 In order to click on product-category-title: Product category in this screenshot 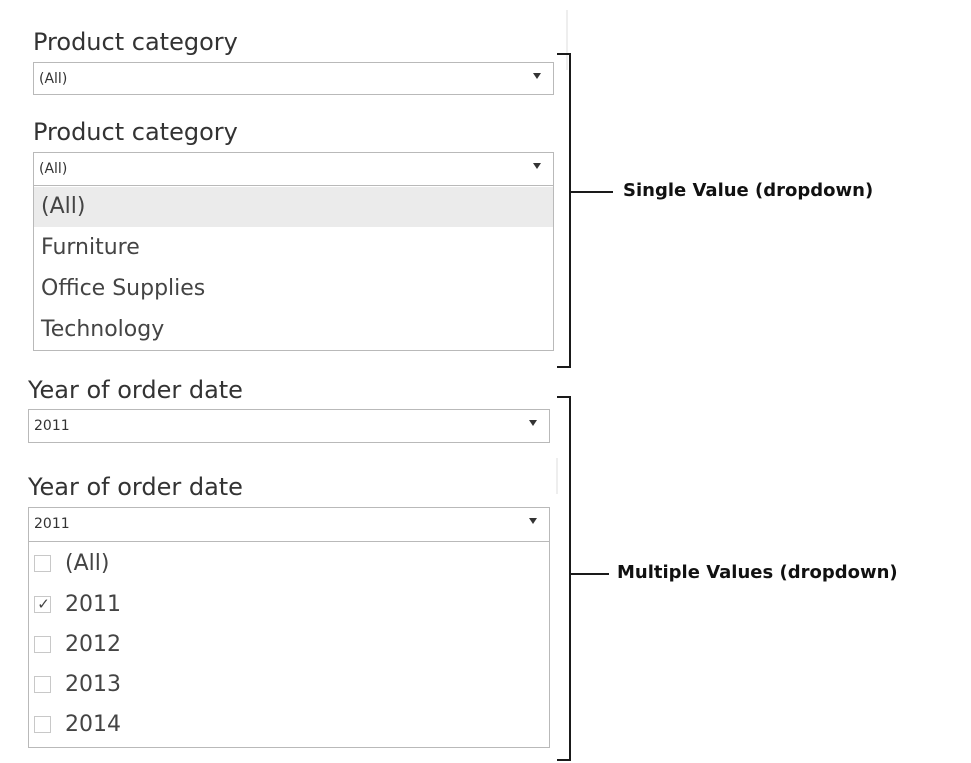, I will do `click(135, 42)`.